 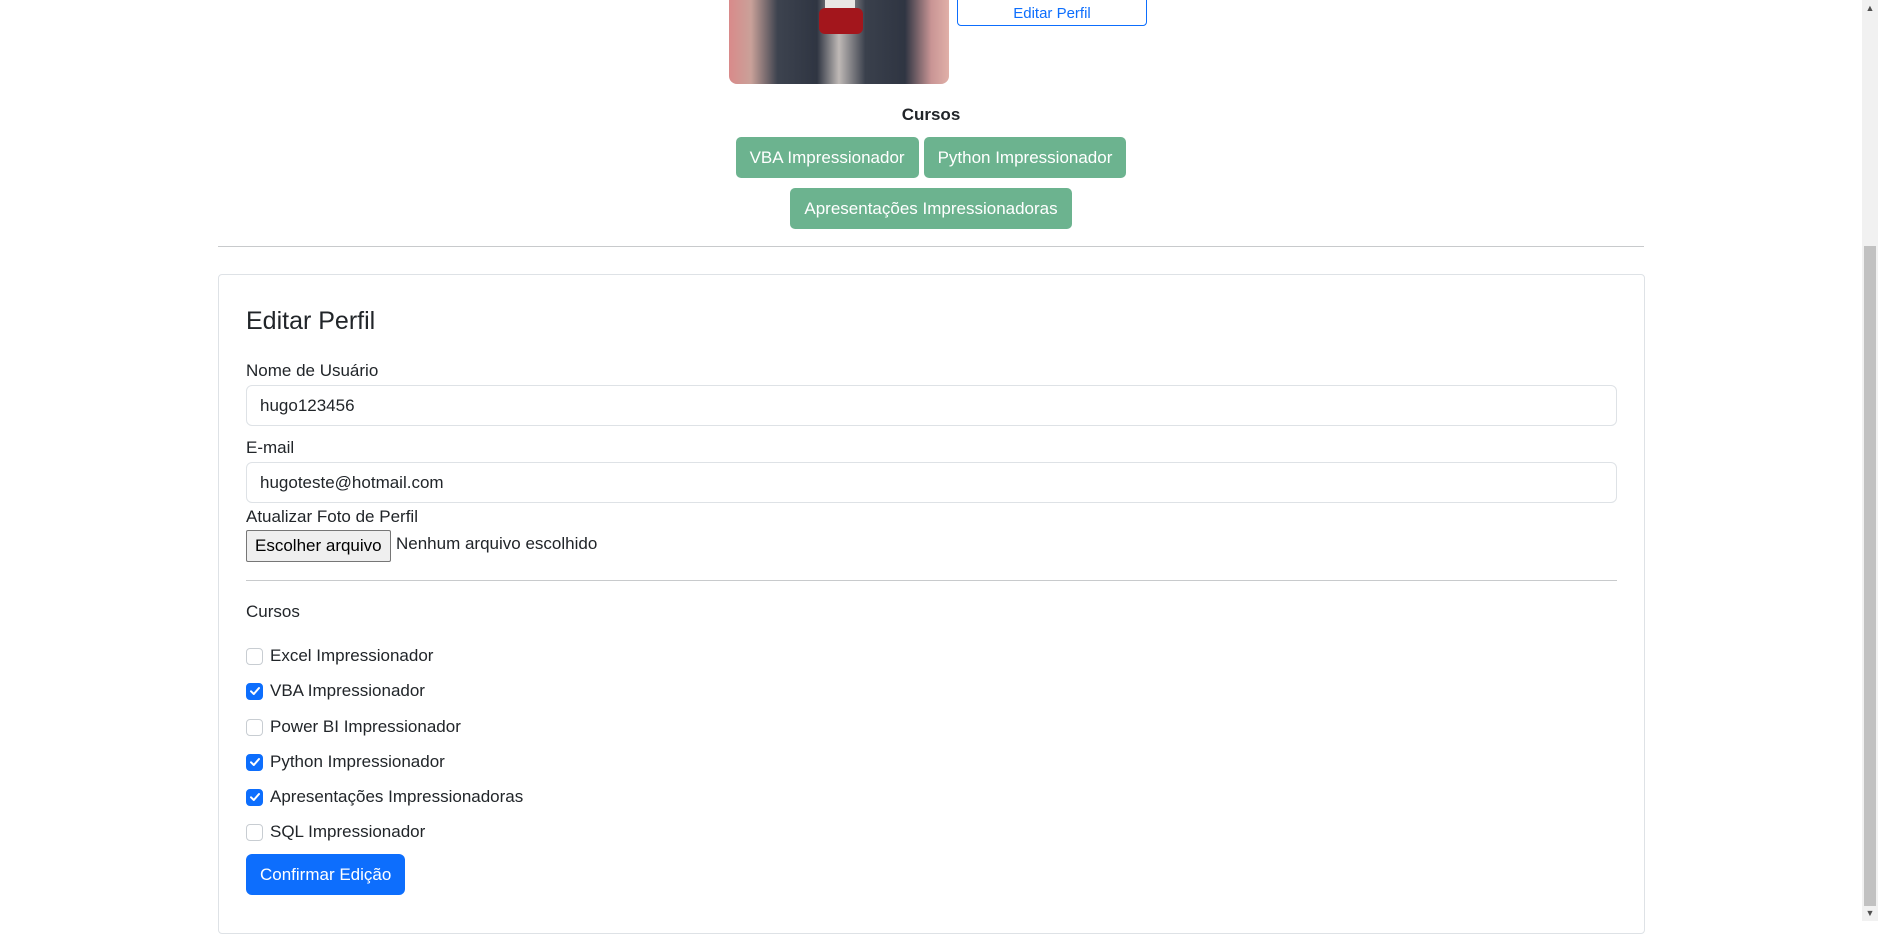 I want to click on course-checkbox-row: Apresentações Impressionadoras, so click(x=384, y=797).